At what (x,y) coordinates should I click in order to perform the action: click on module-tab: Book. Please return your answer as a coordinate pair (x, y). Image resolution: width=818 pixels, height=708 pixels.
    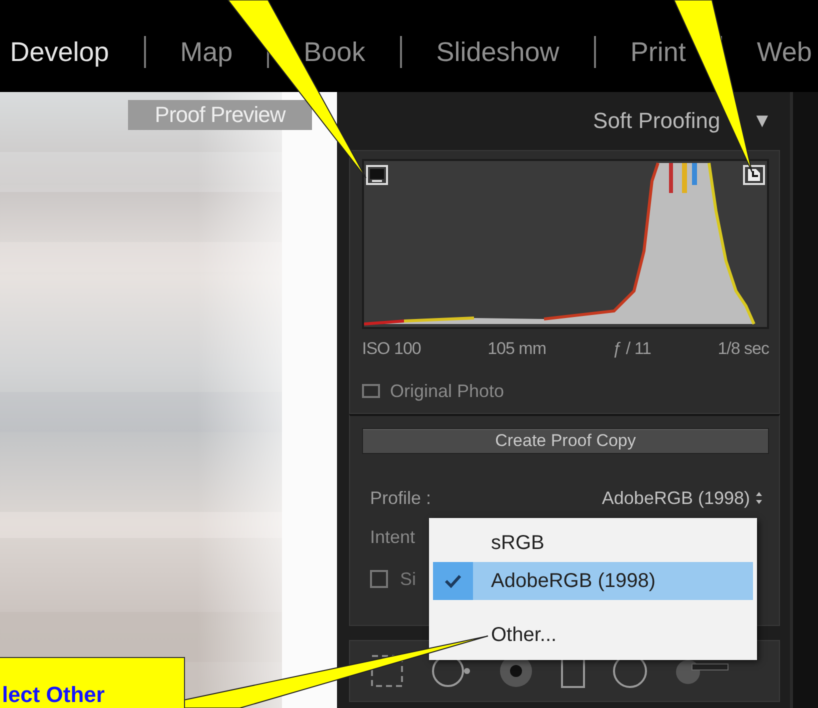
    Looking at the image, I should click on (335, 52).